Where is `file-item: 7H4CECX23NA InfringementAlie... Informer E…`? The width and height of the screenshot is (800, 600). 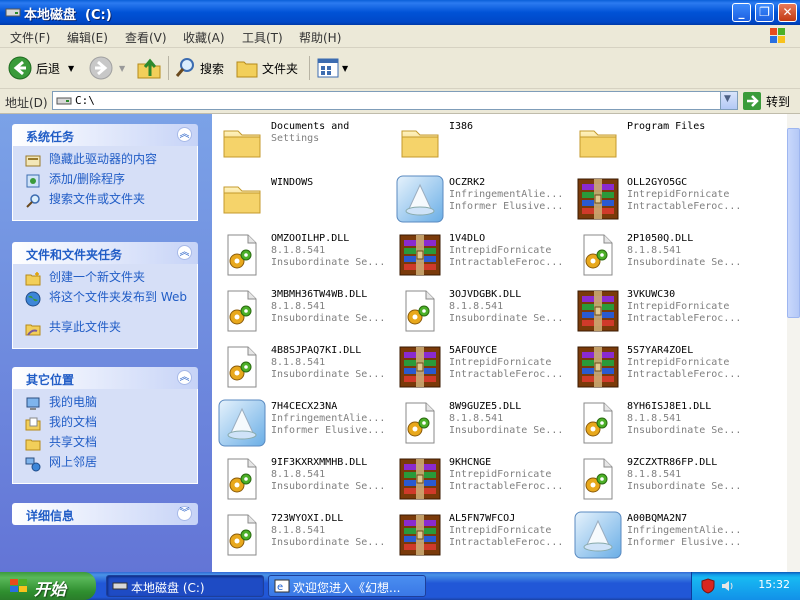
file-item: 7H4CECX23NA InfringementAlie... Informer E… is located at coordinates (303, 423).